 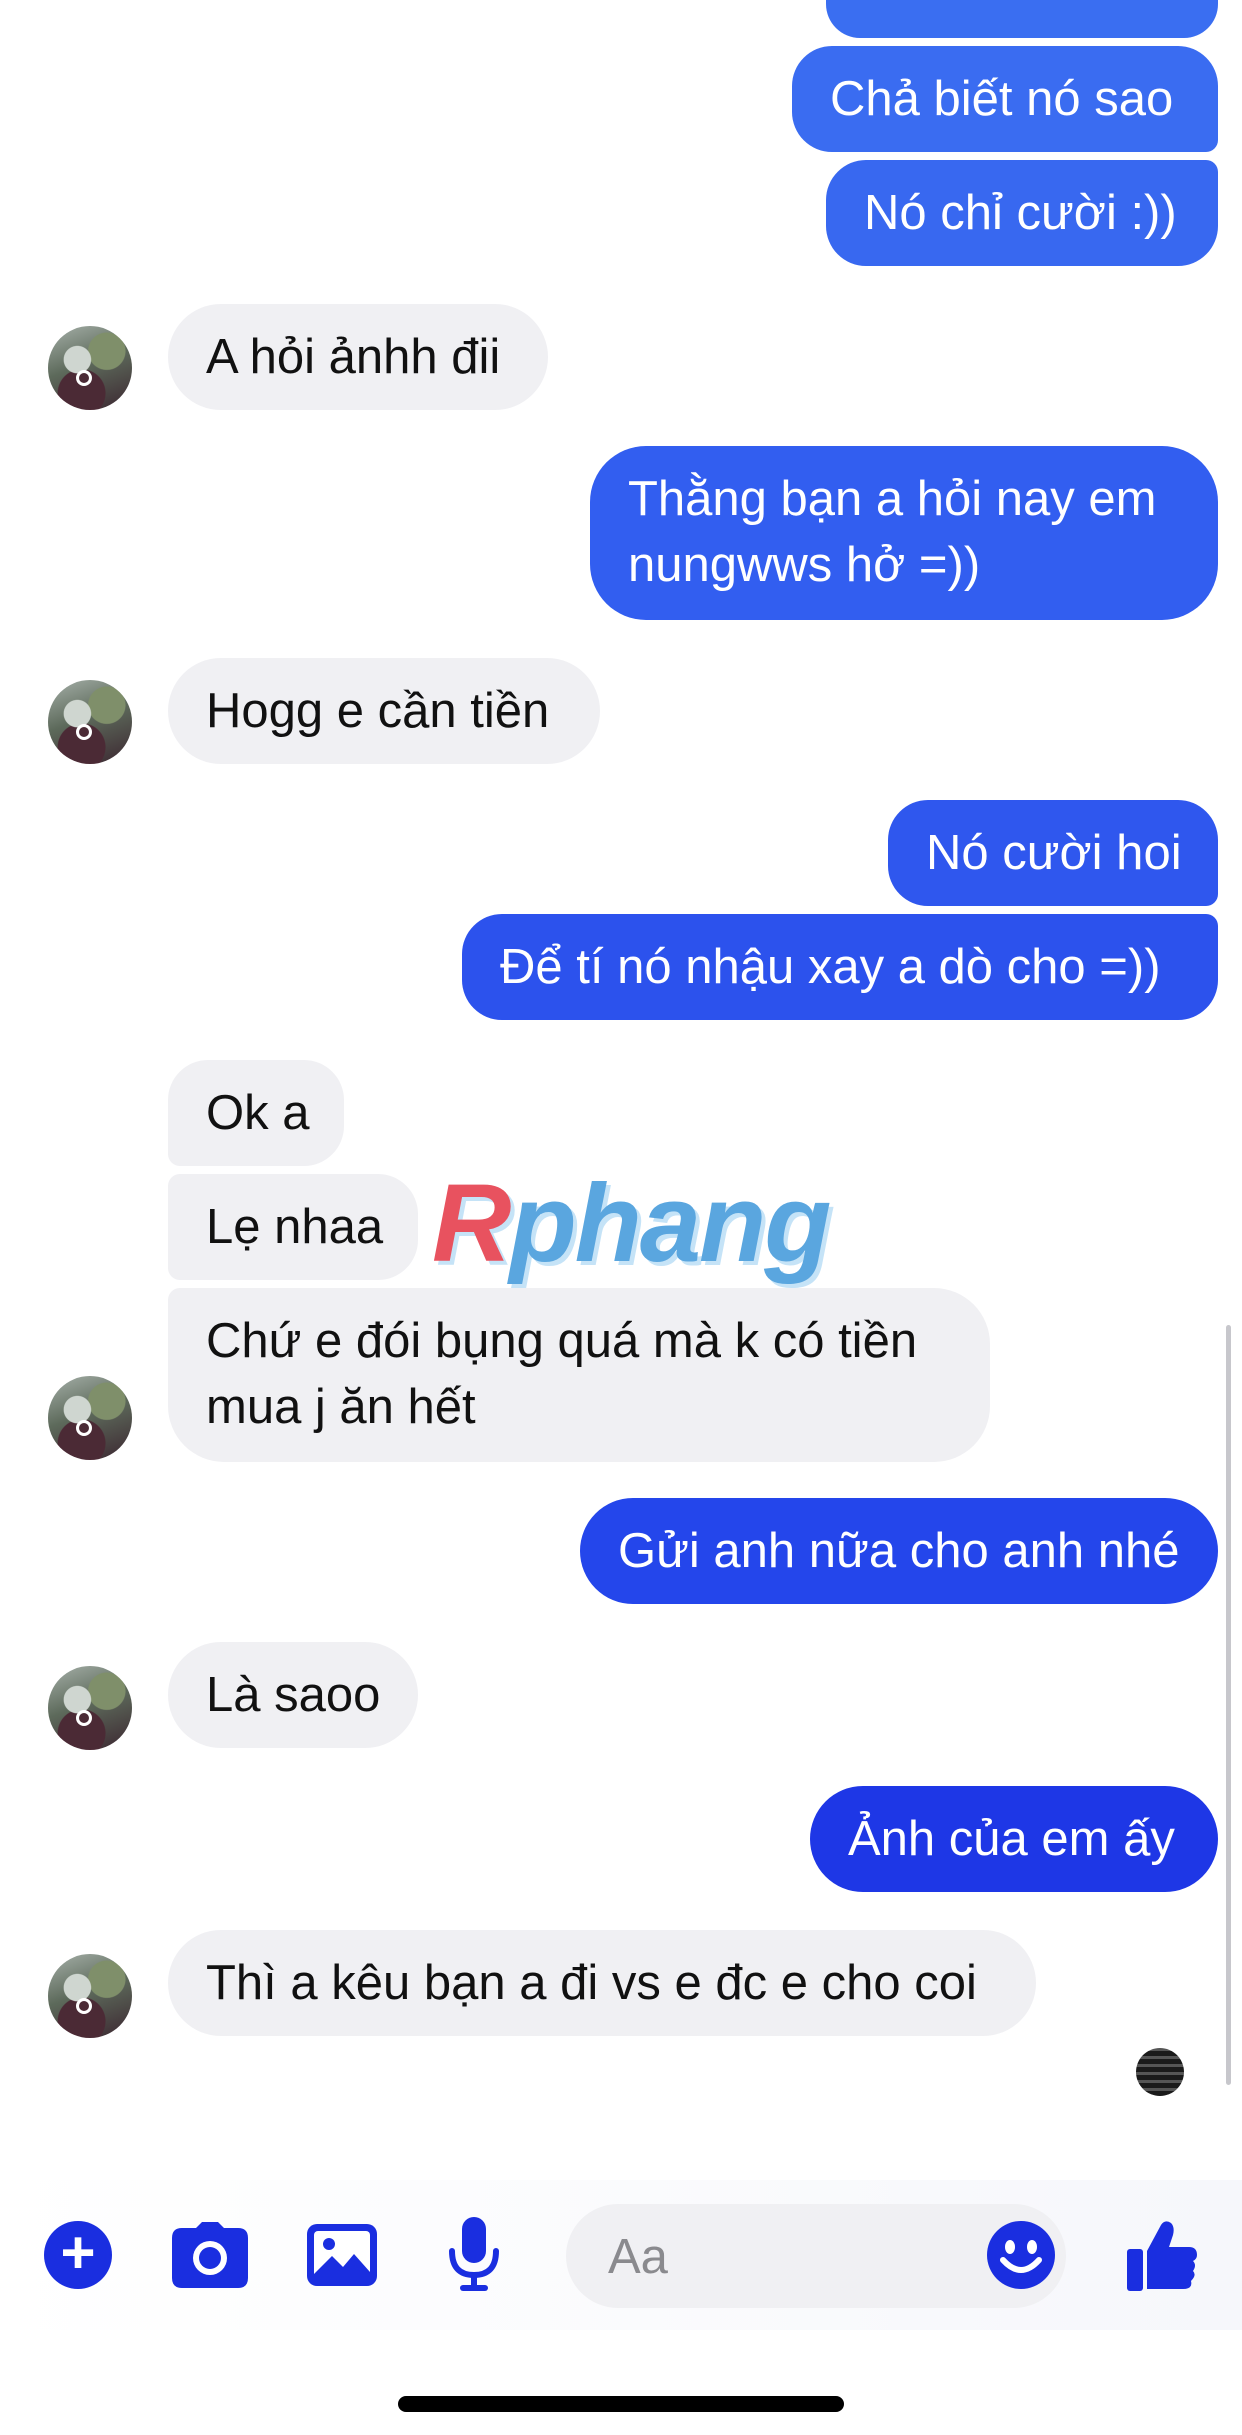 I want to click on thumbs-up-icon, so click(x=1162, y=2256).